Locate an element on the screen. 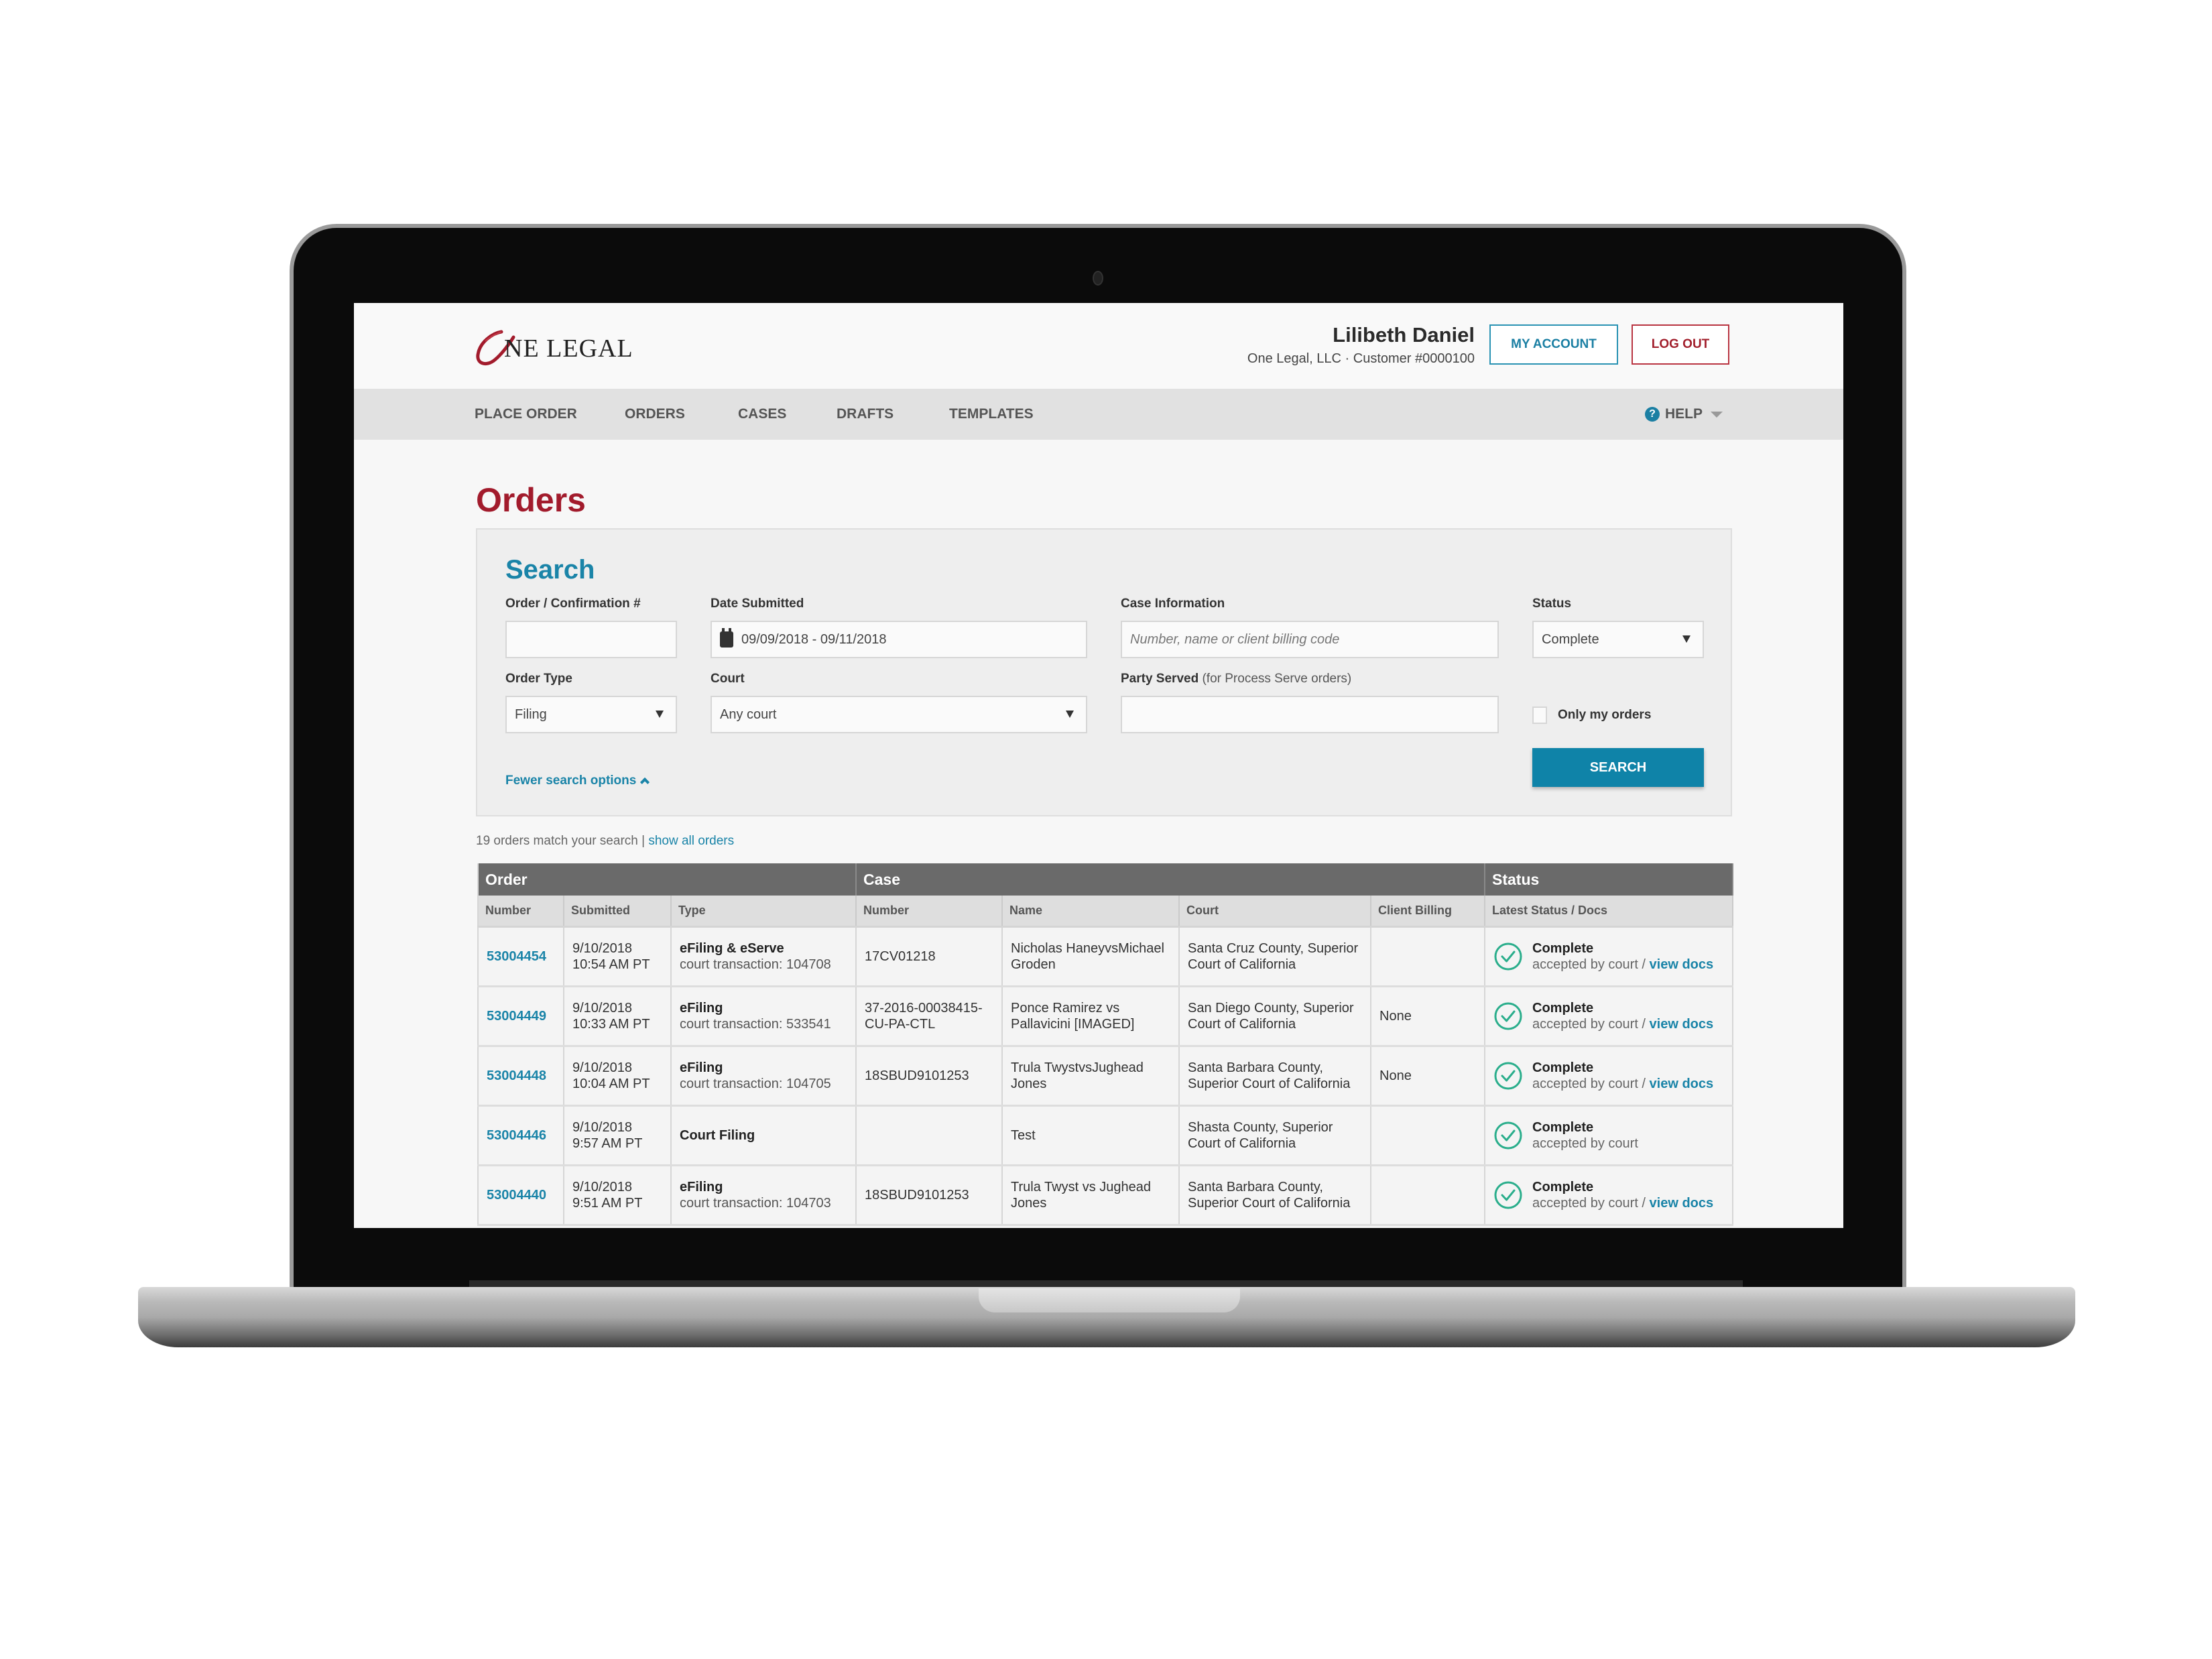 This screenshot has height=1659, width=2212. order-number-link: 53004440 is located at coordinates (516, 1195).